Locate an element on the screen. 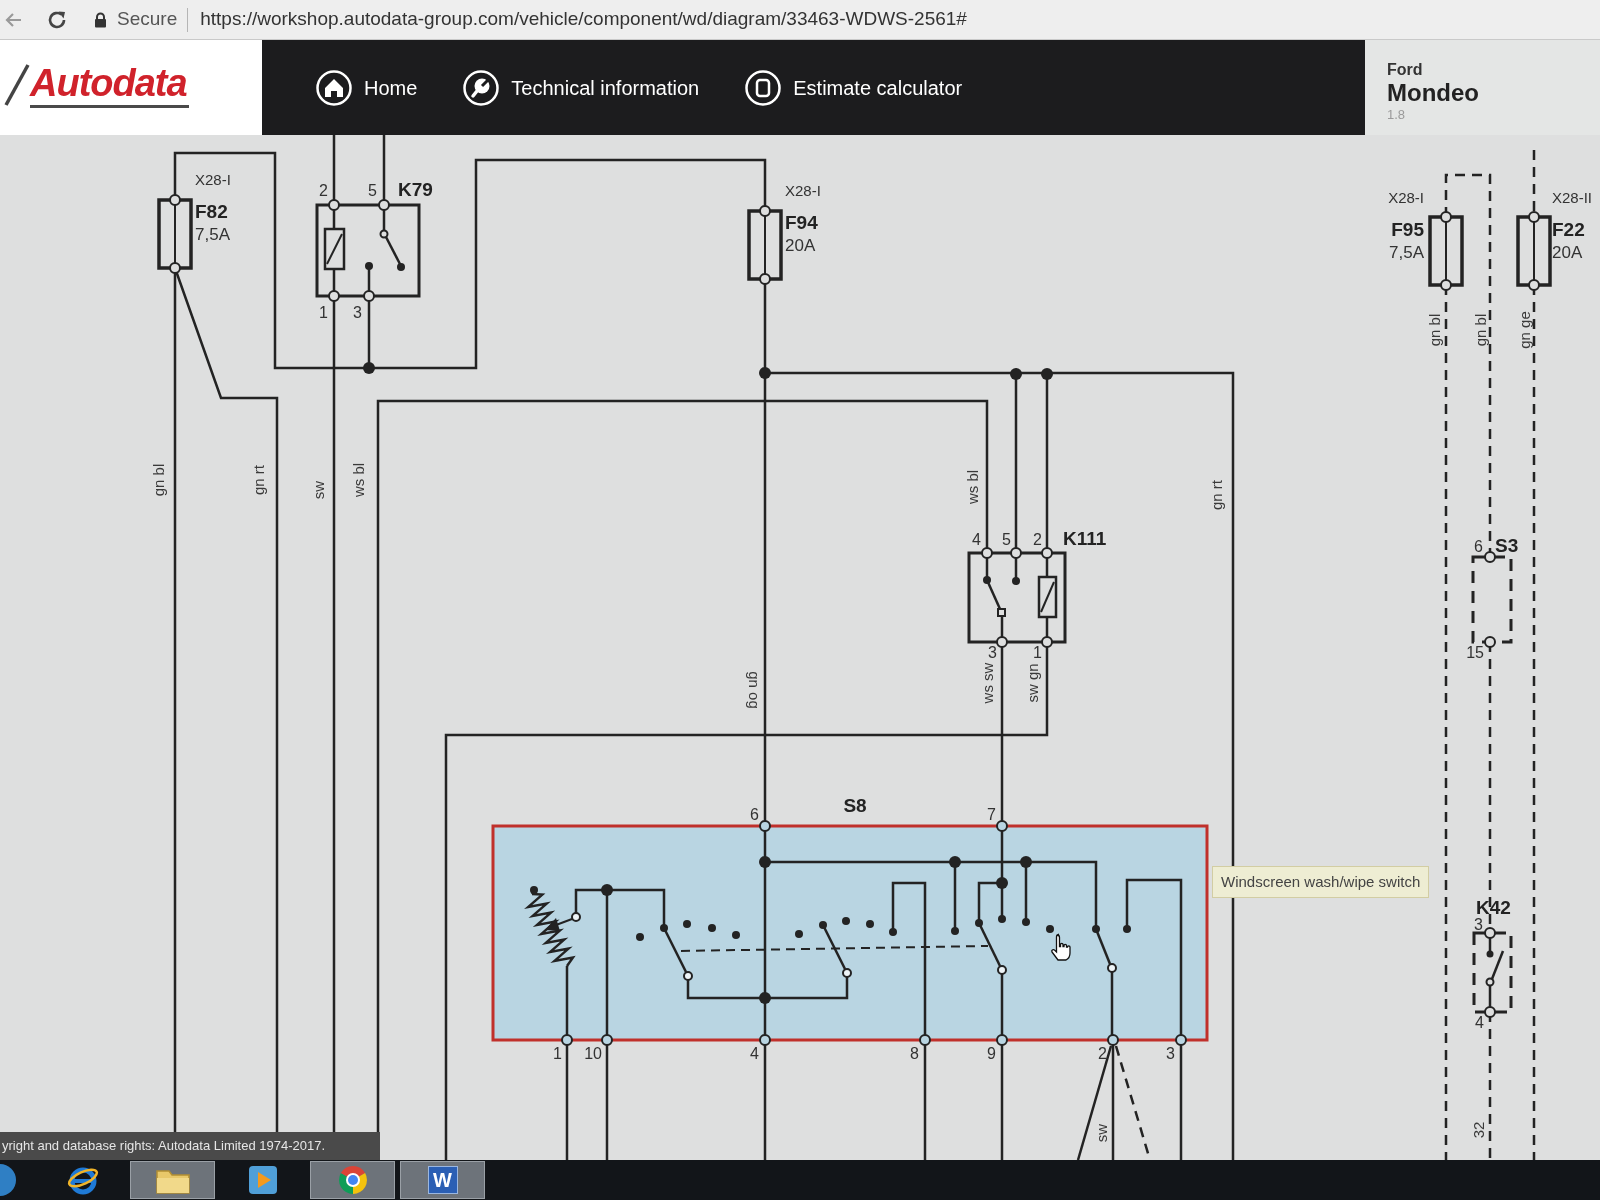 The height and width of the screenshot is (1200, 1600). engine-size: 1.8 is located at coordinates (1397, 115).